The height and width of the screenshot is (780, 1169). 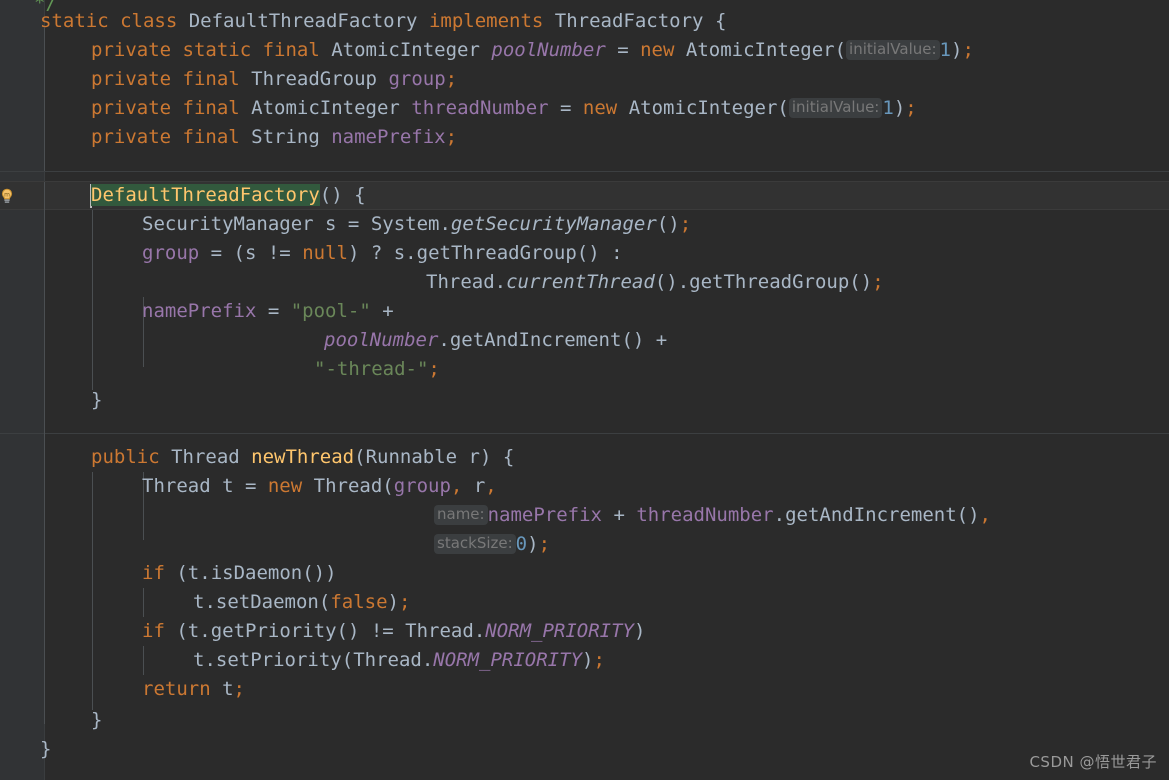 What do you see at coordinates (320, 79) in the screenshot?
I see `code-token-type: ThreadGroup` at bounding box center [320, 79].